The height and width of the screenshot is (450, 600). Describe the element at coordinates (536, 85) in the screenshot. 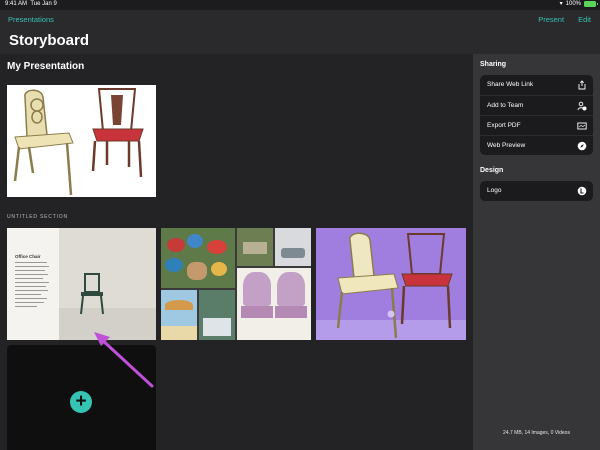

I see `share-web-link-item: Share Web Link` at that location.